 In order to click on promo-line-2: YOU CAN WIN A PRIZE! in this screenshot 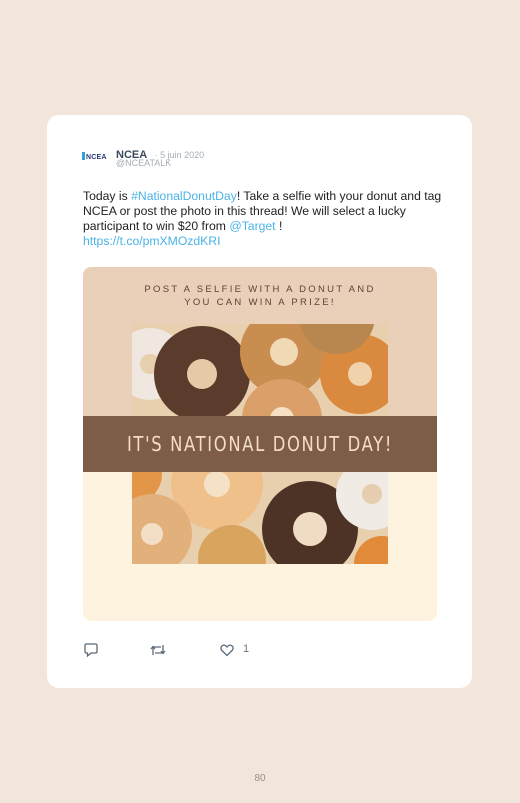, I will do `click(260, 302)`.